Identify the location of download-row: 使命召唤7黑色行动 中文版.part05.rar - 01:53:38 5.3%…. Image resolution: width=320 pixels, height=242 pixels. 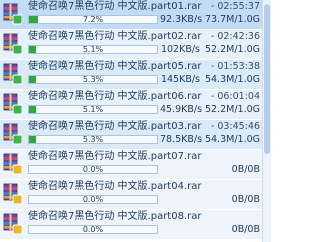
(131, 75).